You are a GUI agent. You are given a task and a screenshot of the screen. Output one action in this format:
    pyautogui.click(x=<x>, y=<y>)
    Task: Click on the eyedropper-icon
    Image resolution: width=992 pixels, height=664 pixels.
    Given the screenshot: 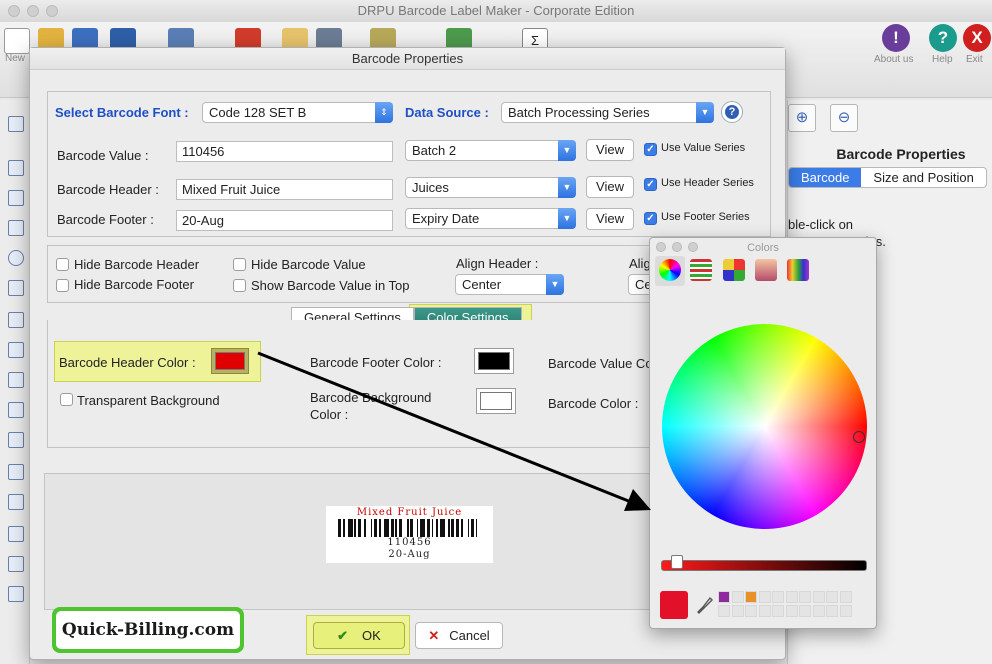 What is the action you would take?
    pyautogui.click(x=705, y=606)
    